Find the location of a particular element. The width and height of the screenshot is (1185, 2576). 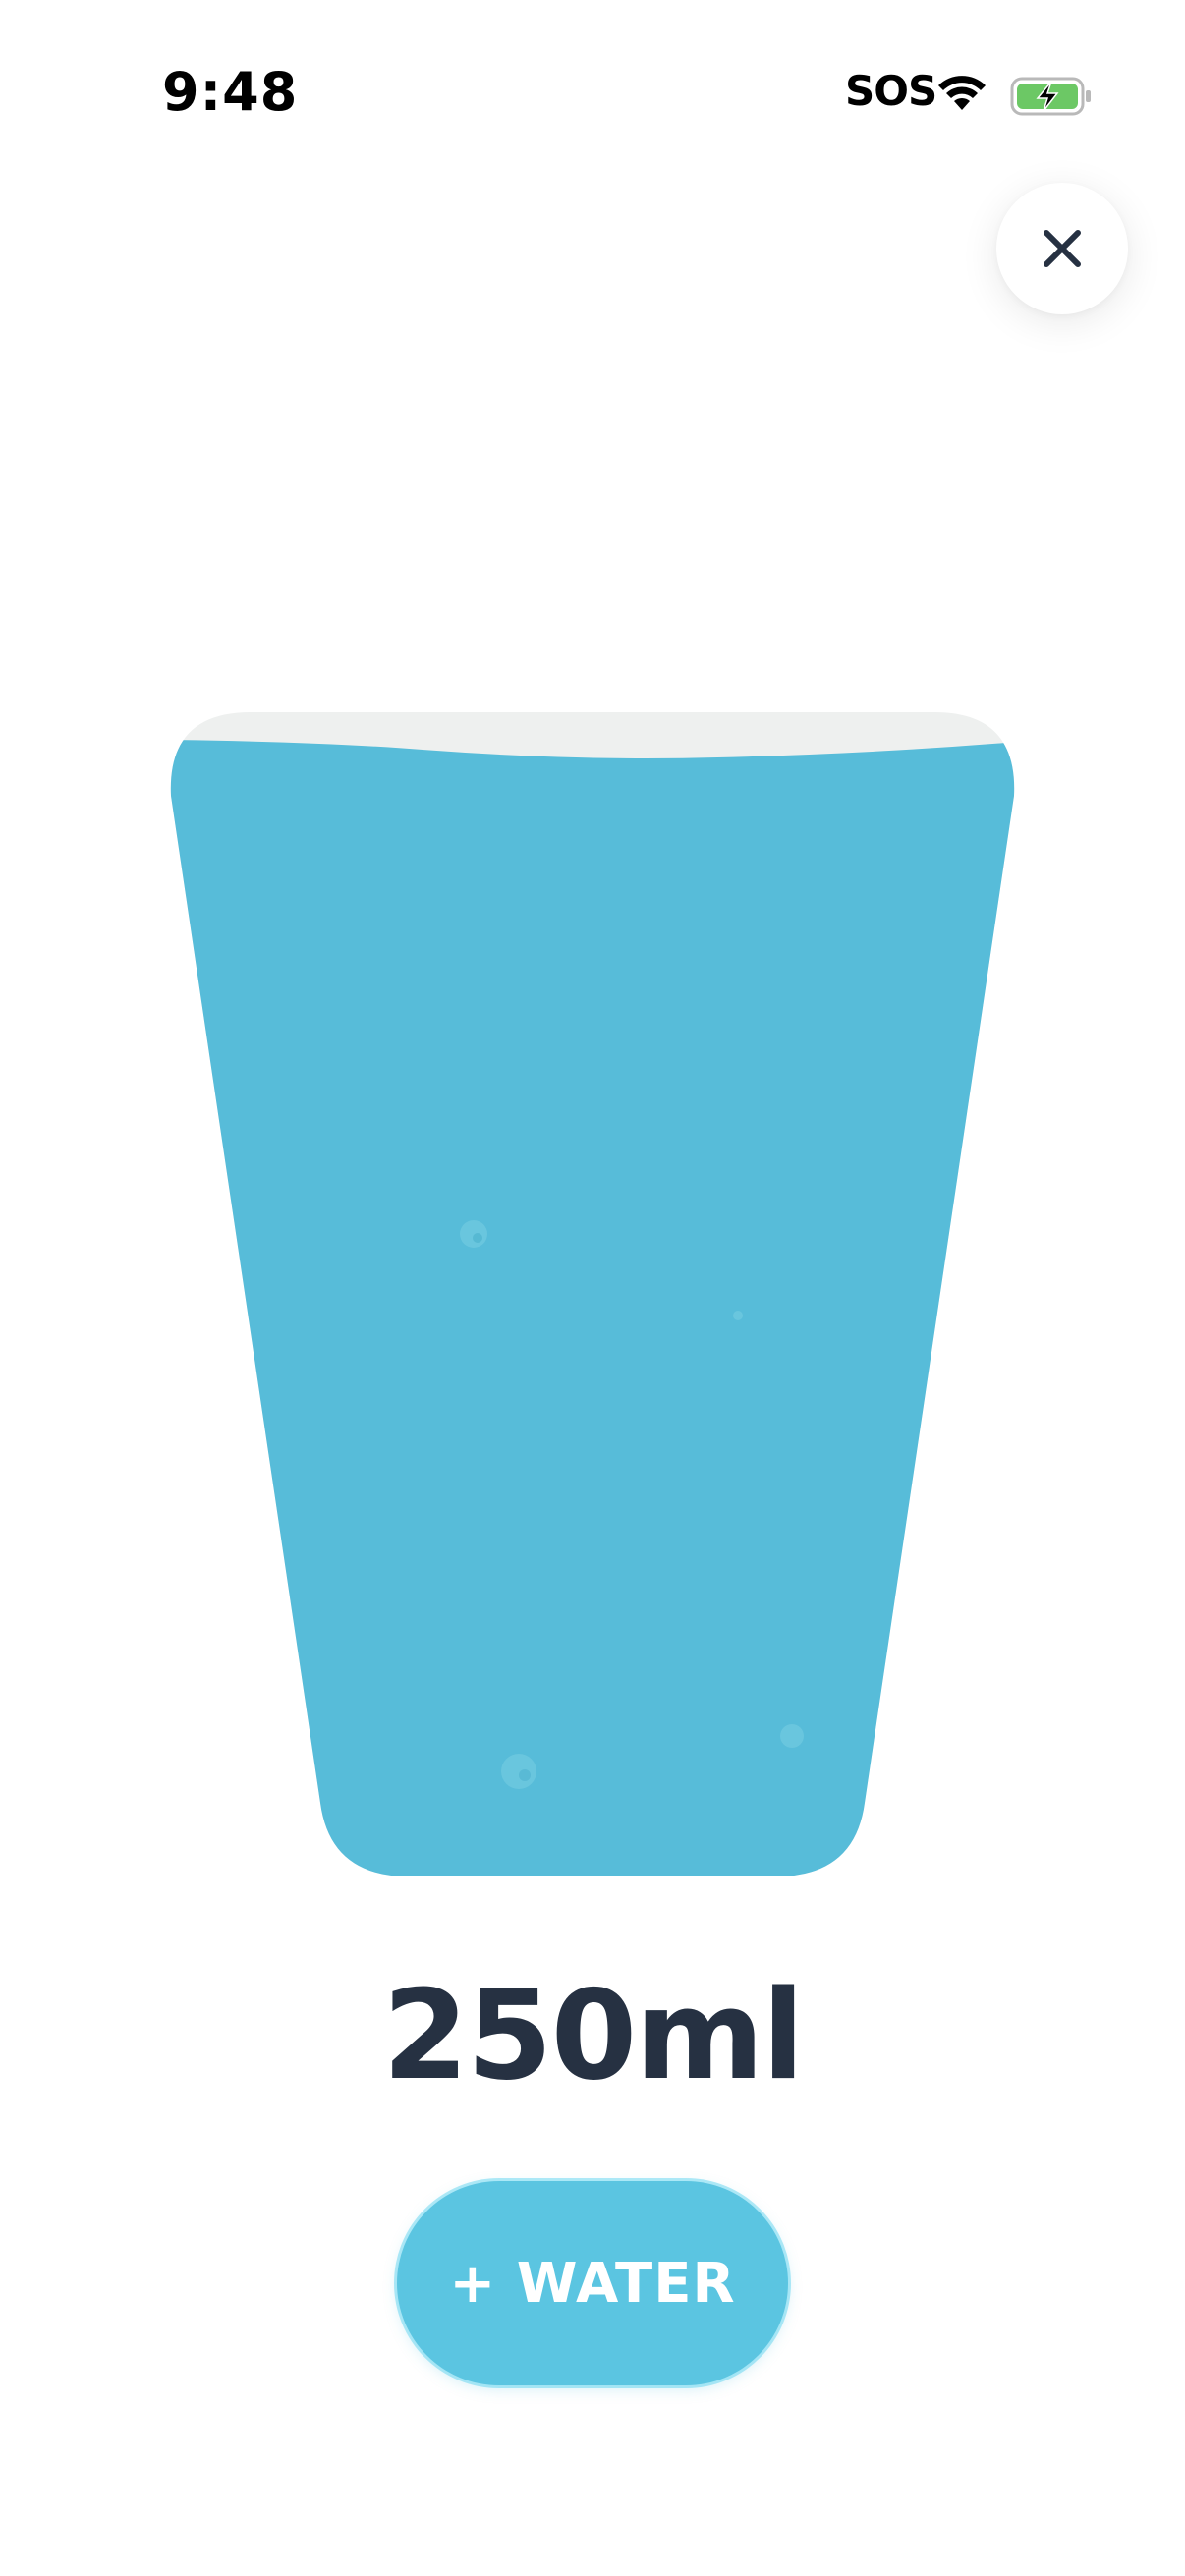

status-bar: 9:48 SOS is located at coordinates (592, 93).